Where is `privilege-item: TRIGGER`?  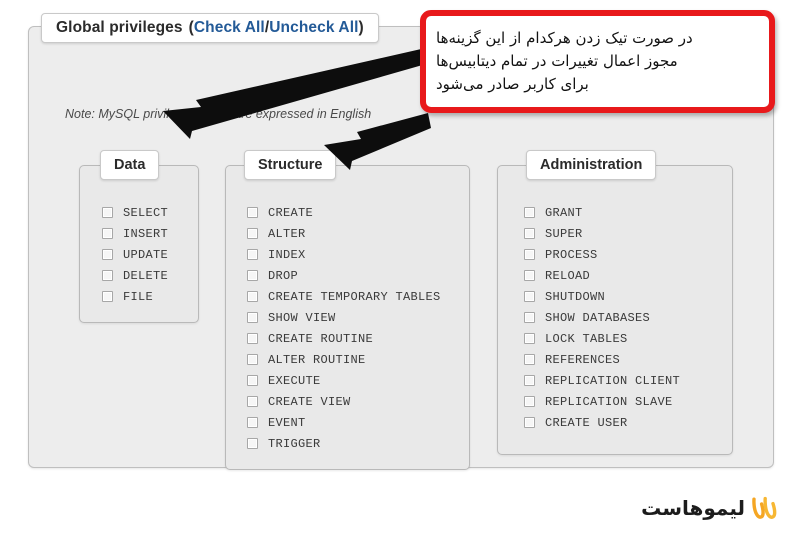 privilege-item: TRIGGER is located at coordinates (344, 443).